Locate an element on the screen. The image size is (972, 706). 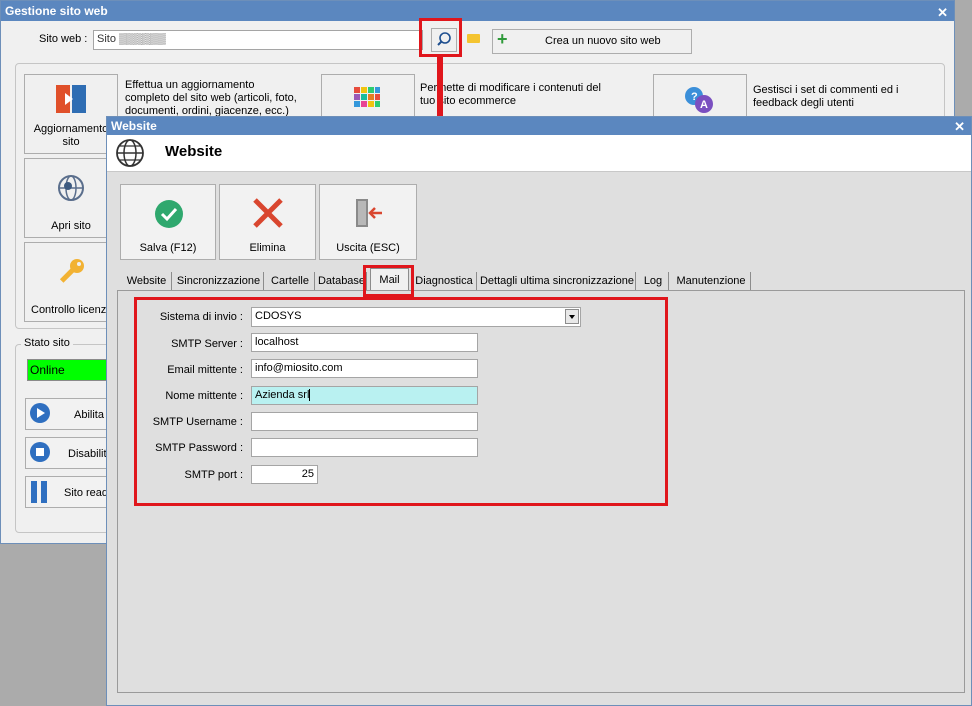
delete-x-icon is located at coordinates (268, 213).